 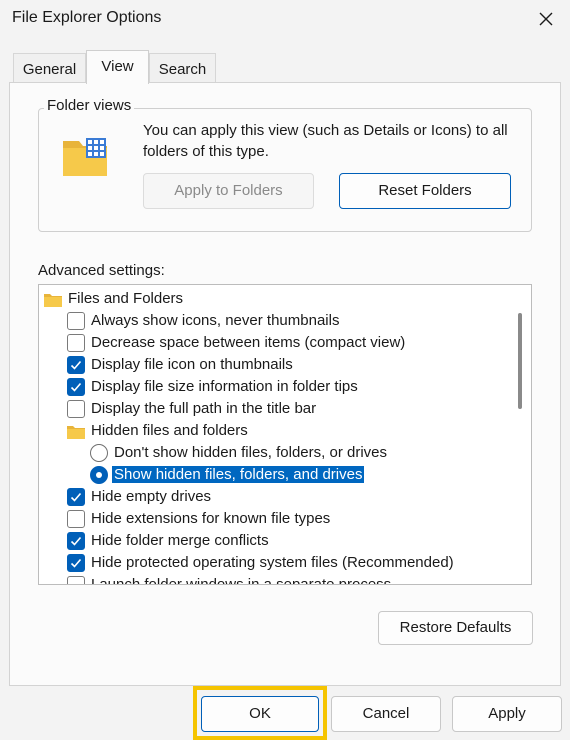 I want to click on vertical-scrollbar, so click(x=520, y=434).